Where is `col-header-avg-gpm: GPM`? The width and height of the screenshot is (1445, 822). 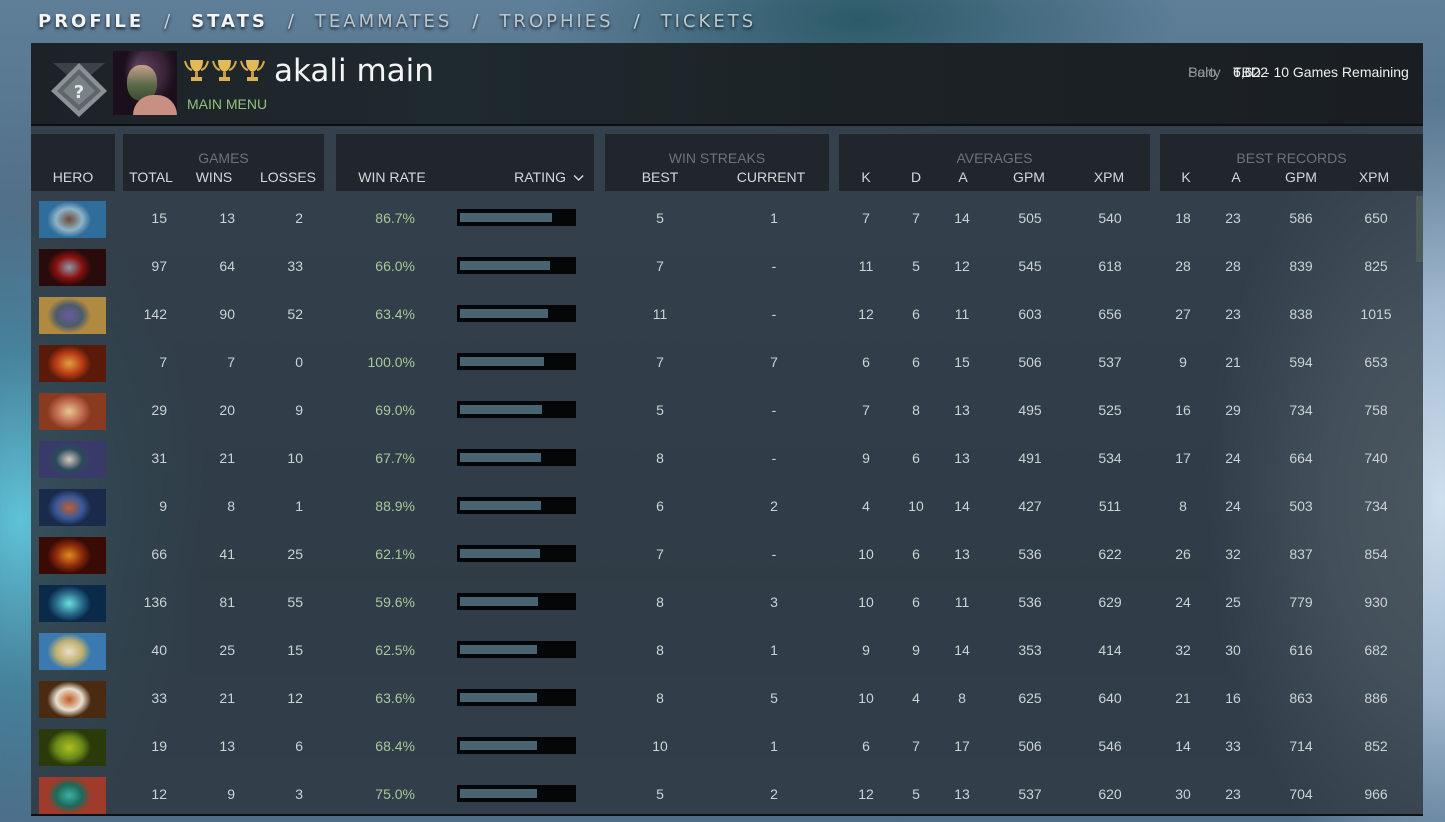 col-header-avg-gpm: GPM is located at coordinates (1029, 177).